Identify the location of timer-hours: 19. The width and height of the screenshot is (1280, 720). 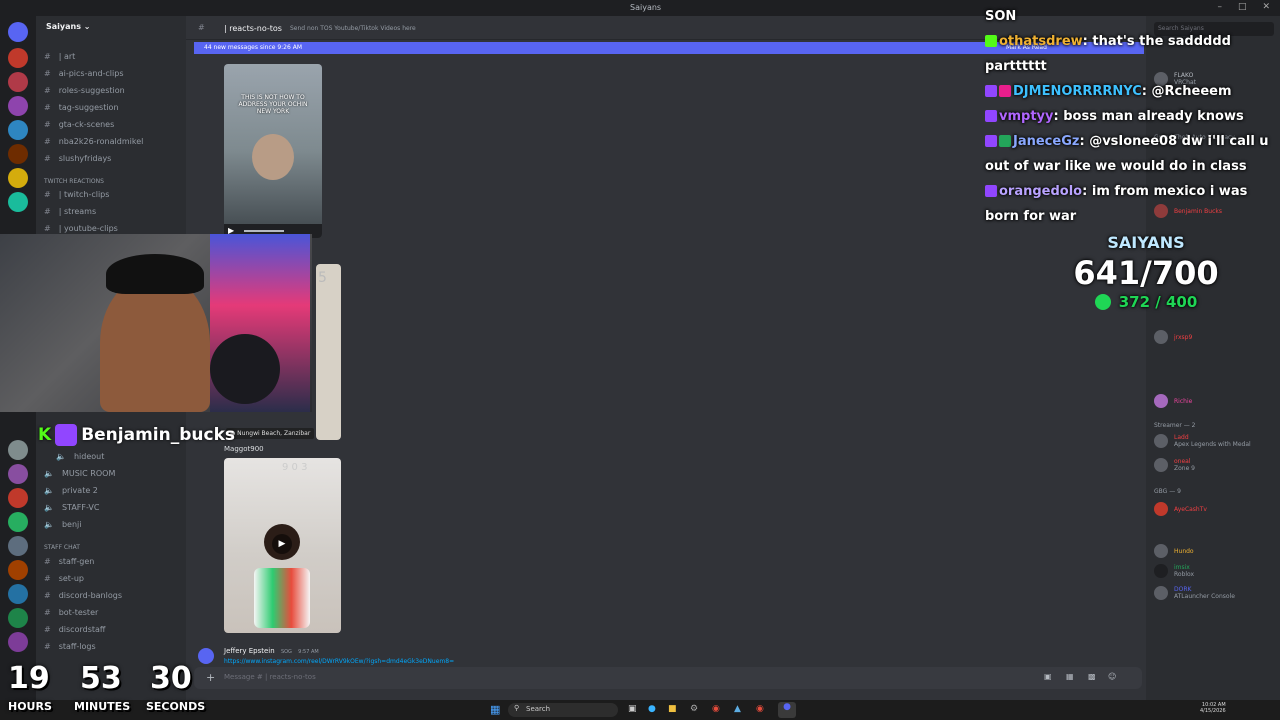
(29, 678).